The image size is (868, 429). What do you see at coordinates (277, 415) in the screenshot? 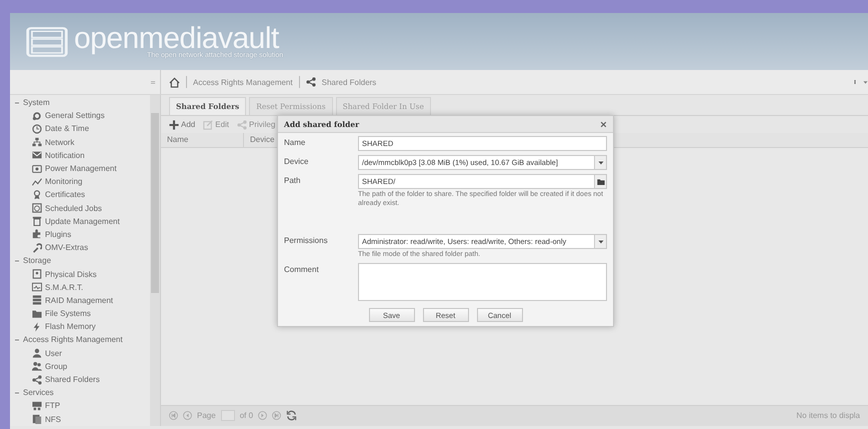
I see `last-page-icon` at bounding box center [277, 415].